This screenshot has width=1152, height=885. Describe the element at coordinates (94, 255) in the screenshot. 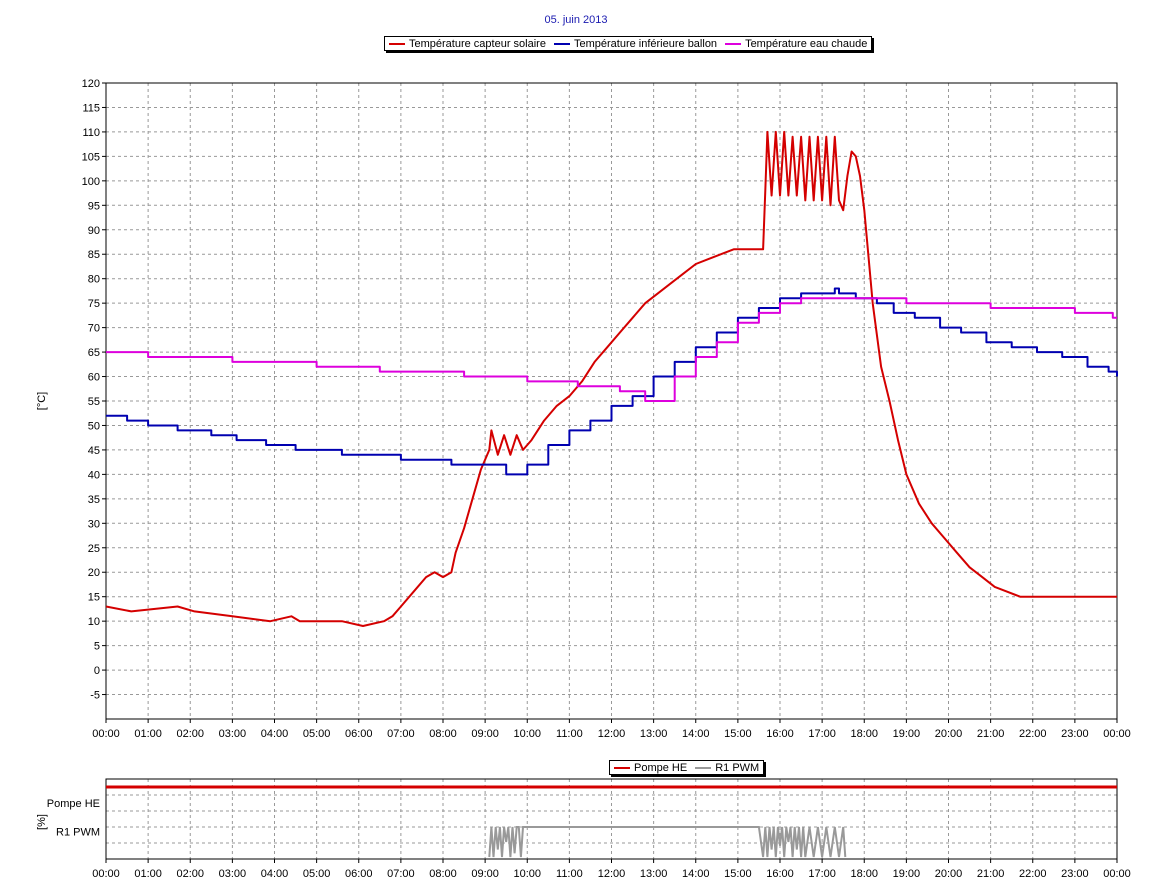

I see `y-tick-label: 85` at that location.